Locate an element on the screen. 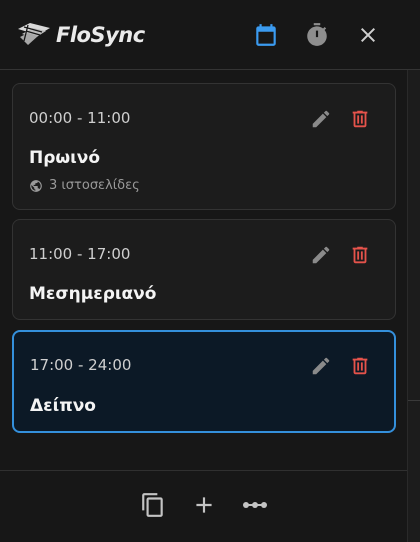  schedule-time: 17:00 - 24:00 is located at coordinates (81, 365).